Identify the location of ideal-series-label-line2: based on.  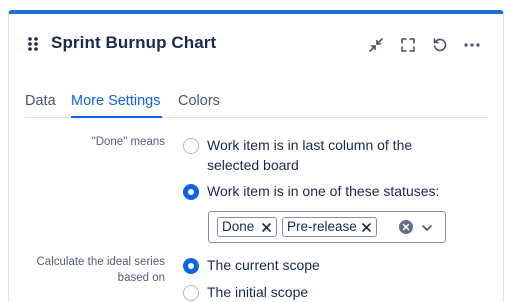
(141, 278).